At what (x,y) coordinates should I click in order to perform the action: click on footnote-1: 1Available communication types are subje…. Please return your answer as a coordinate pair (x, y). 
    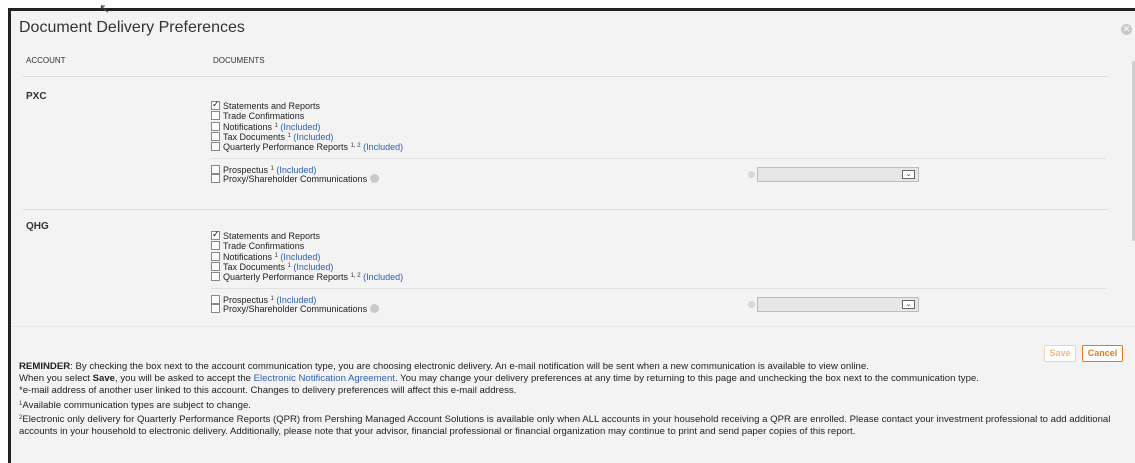
    Looking at the image, I should click on (574, 405).